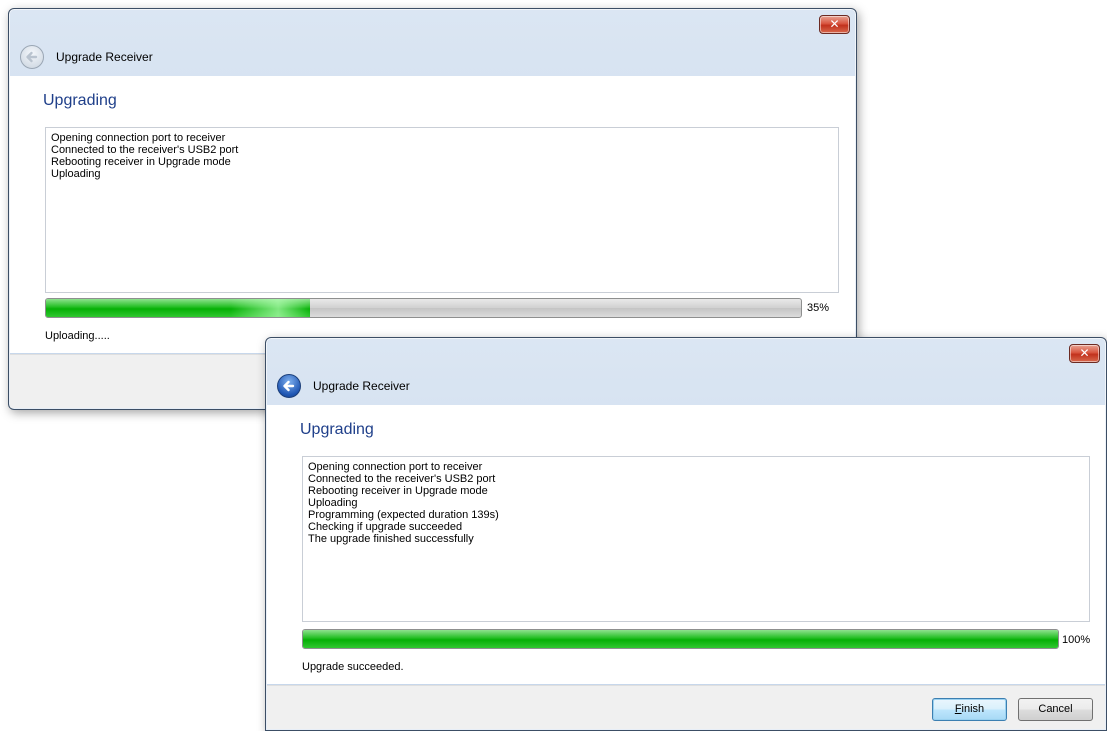 The image size is (1107, 731). What do you see at coordinates (403, 515) in the screenshot?
I see `log-line: Programming (expected duration 139s)` at bounding box center [403, 515].